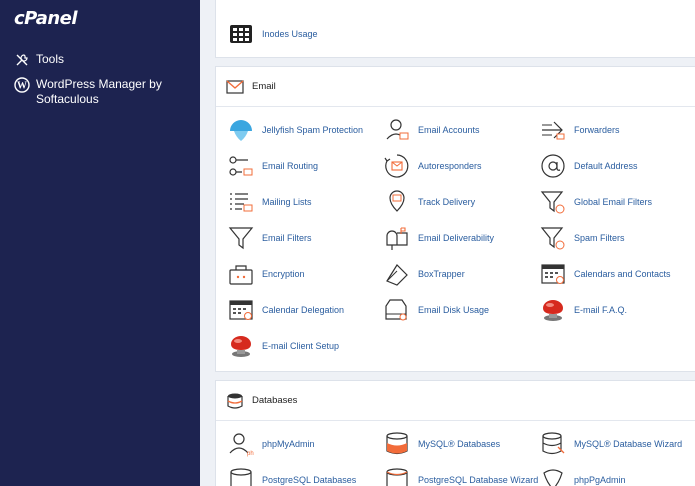 The width and height of the screenshot is (695, 486). What do you see at coordinates (433, 166) in the screenshot?
I see `item-autoresponders: Autoresponders` at bounding box center [433, 166].